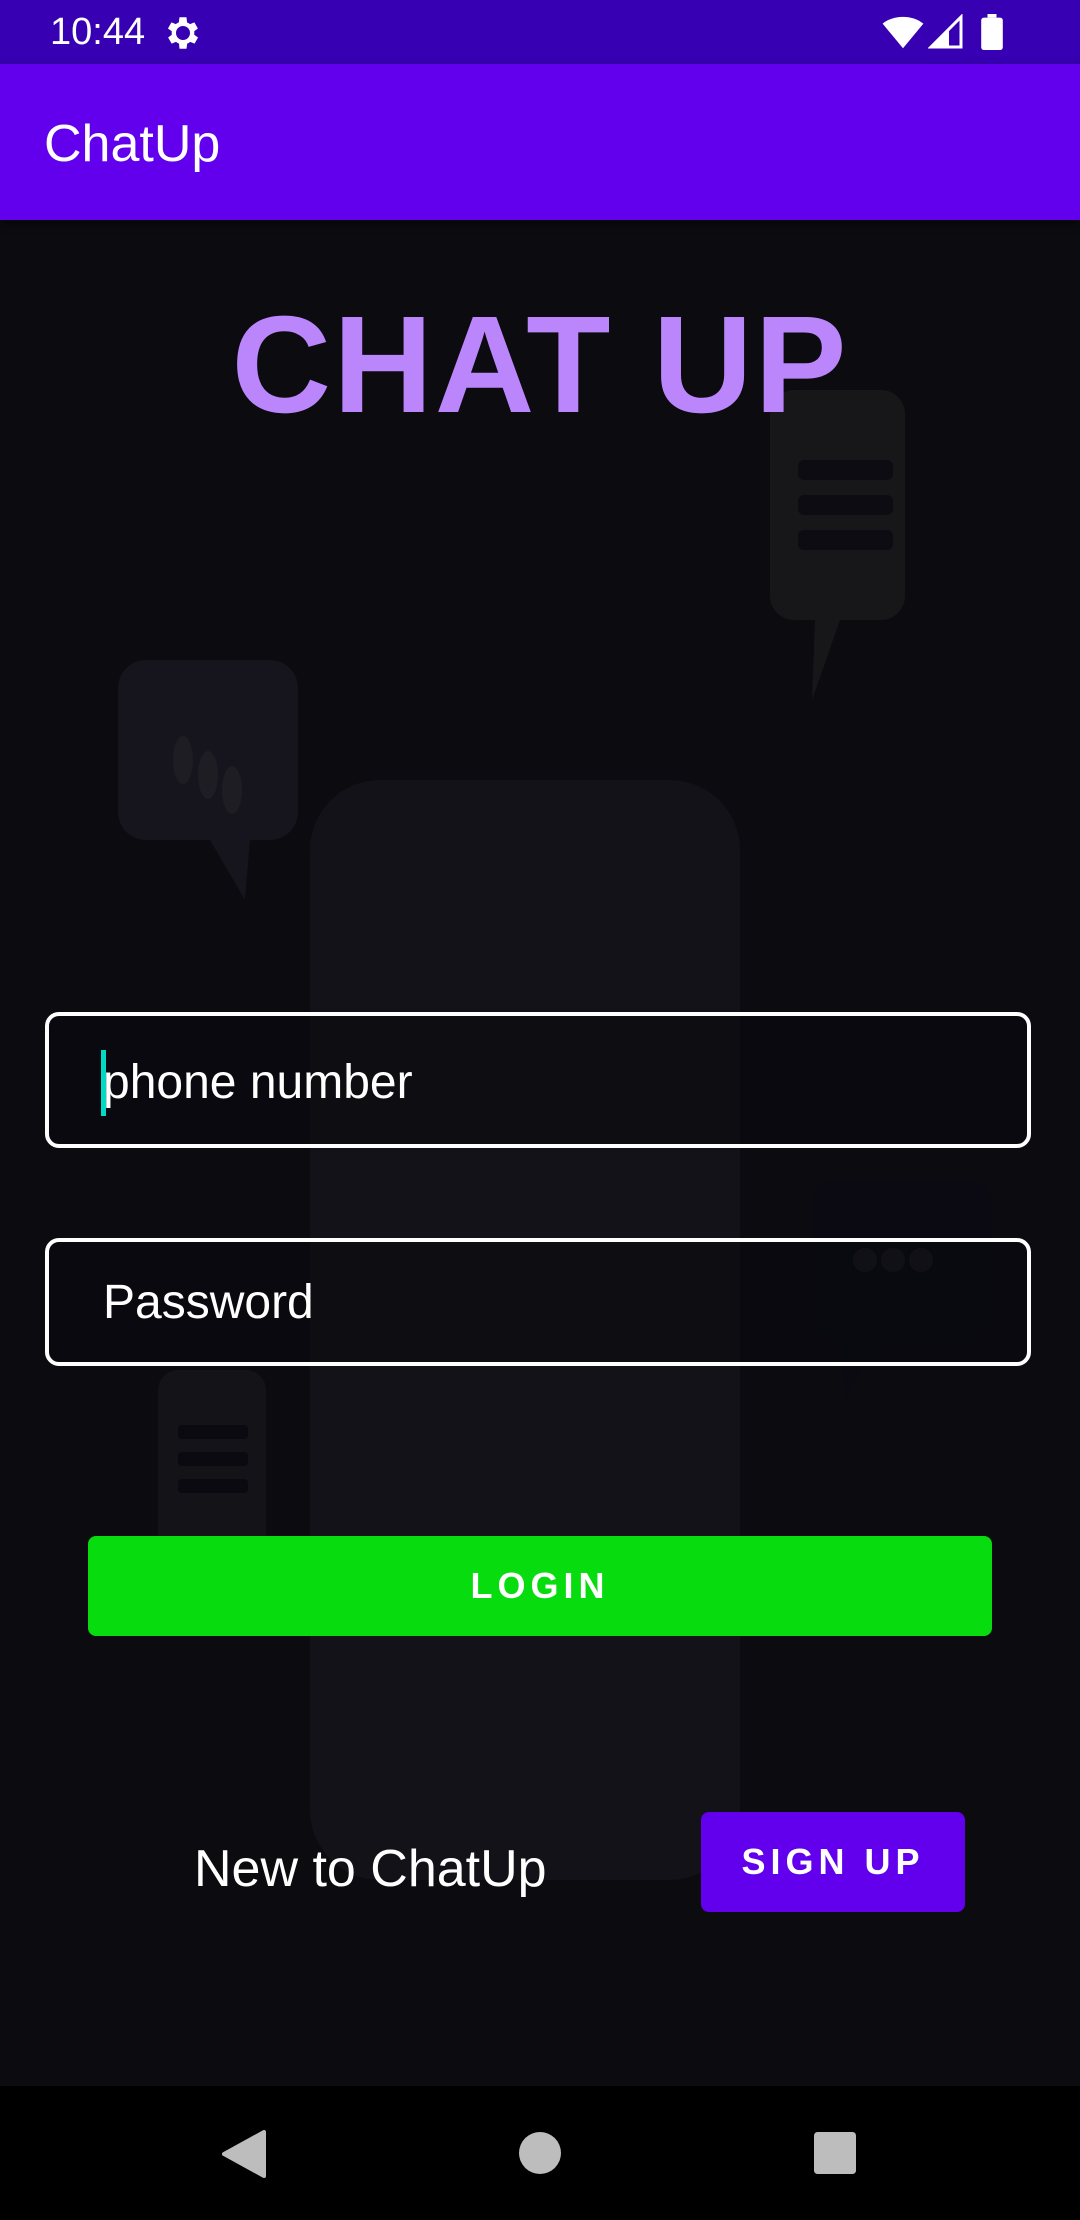 This screenshot has width=1080, height=2220. I want to click on wifi-icon, so click(903, 32).